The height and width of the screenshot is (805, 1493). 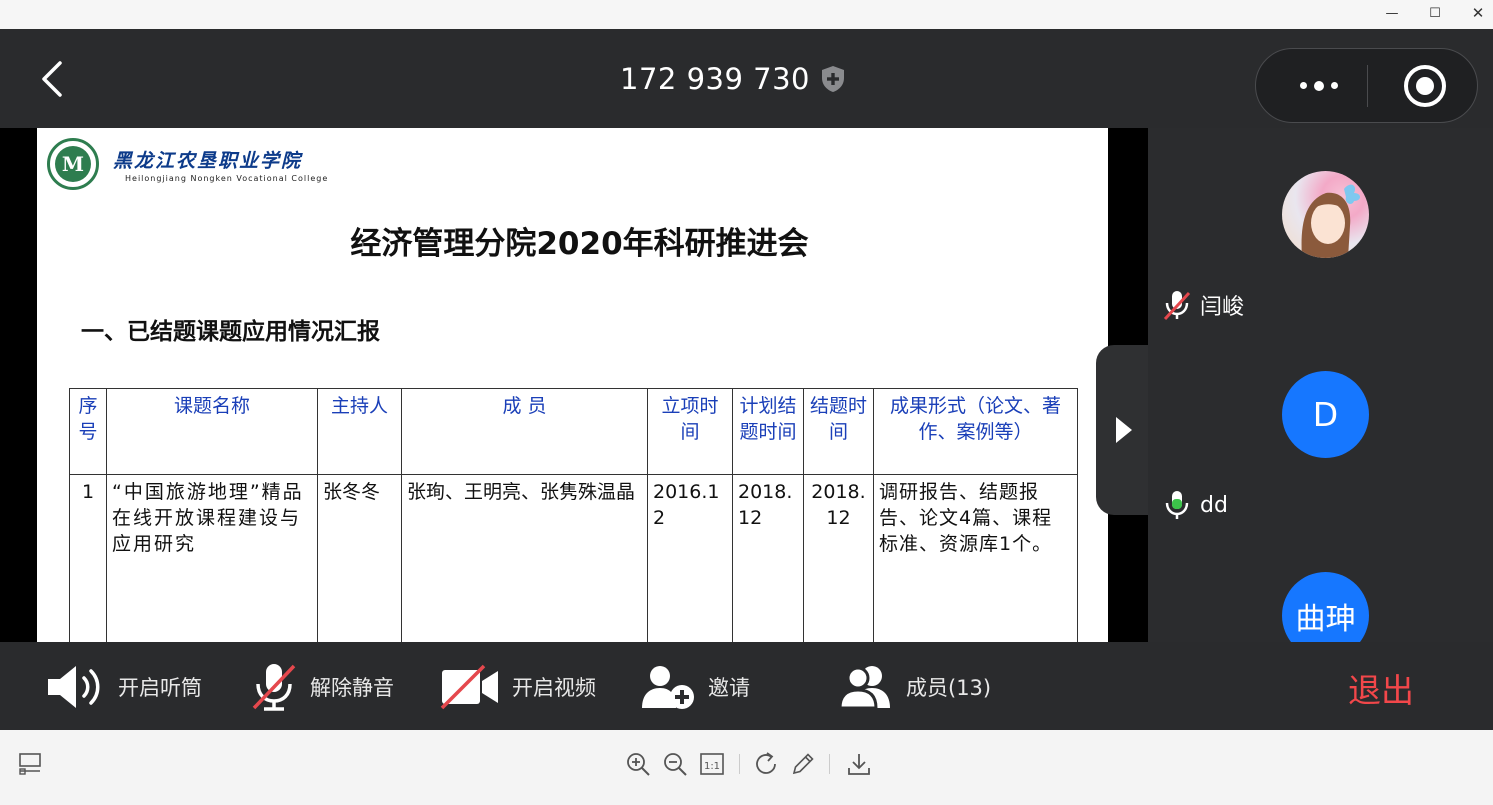 What do you see at coordinates (524, 558) in the screenshot?
I see `table-cell: 张珣、王明亮、张隽殊温晶` at bounding box center [524, 558].